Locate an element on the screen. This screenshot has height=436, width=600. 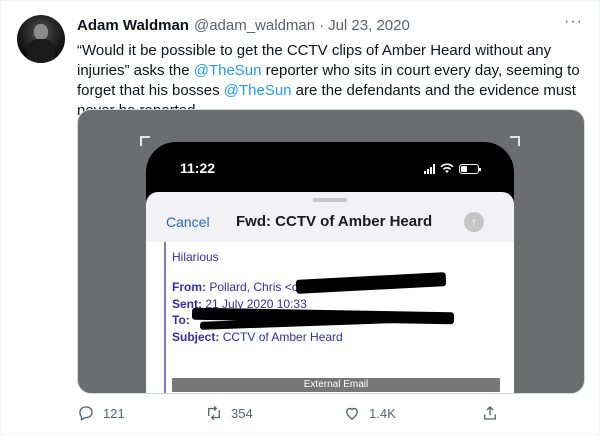
tweet-actions: 121 354 1.4K is located at coordinates (331, 413).